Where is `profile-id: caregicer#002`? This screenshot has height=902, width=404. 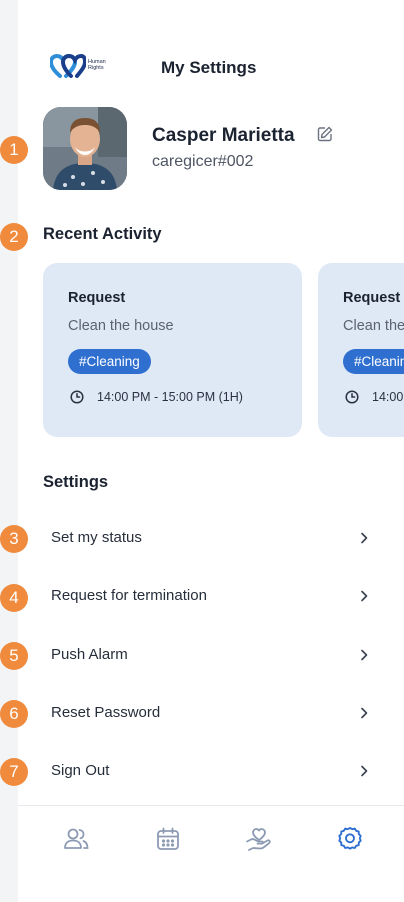 profile-id: caregicer#002 is located at coordinates (203, 161).